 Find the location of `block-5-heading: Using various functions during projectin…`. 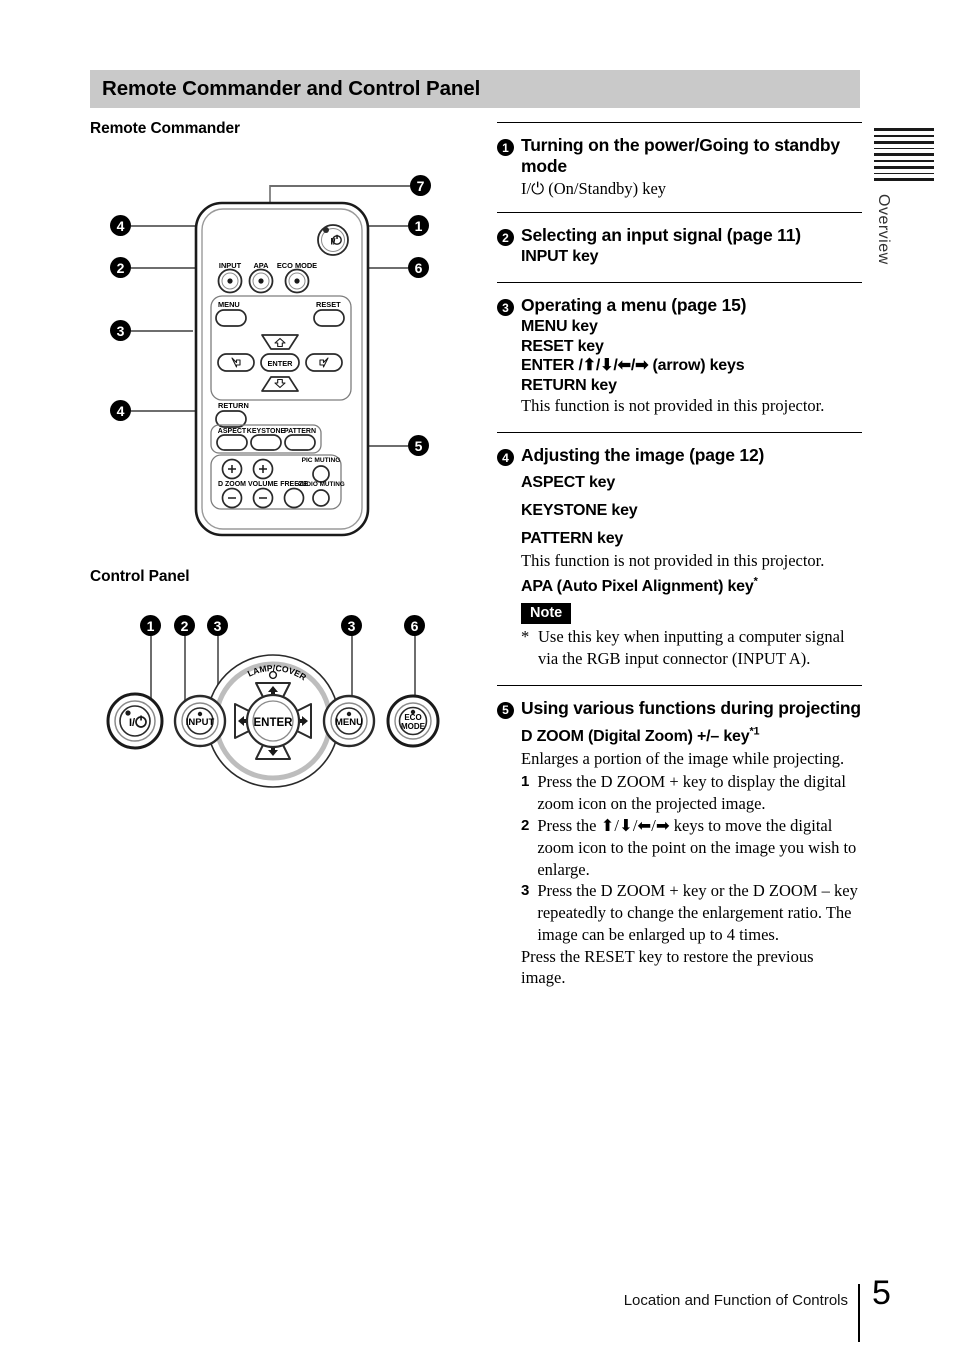

block-5-heading: Using various functions during projectin… is located at coordinates (691, 707).